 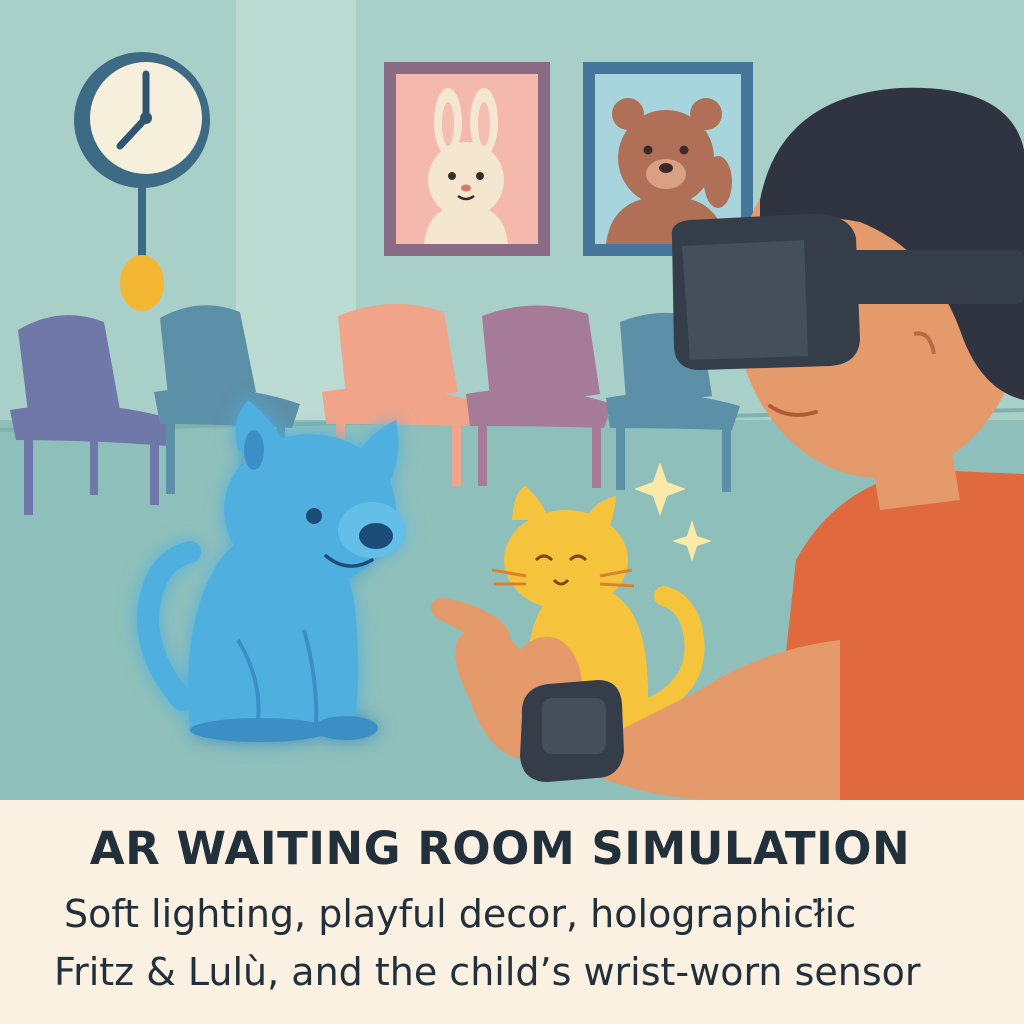 I want to click on caption-title: AR WAITING ROOM SIMULATION, so click(x=500, y=848).